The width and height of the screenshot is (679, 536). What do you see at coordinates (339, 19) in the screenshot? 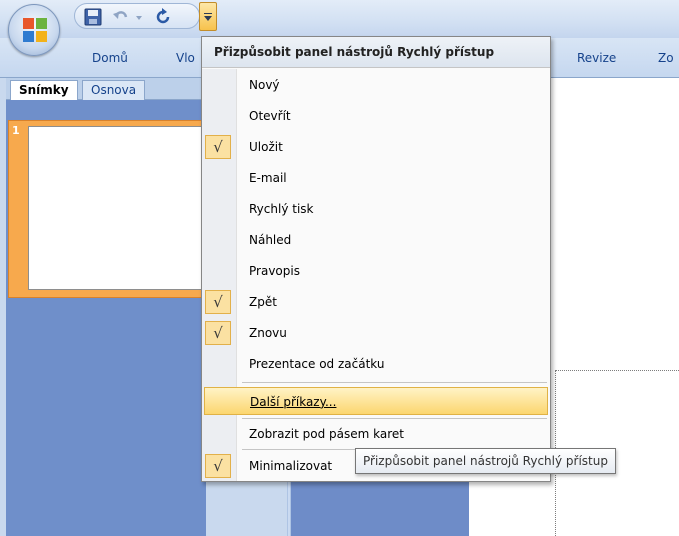
I see `quick-access-toolbar-bar` at bounding box center [339, 19].